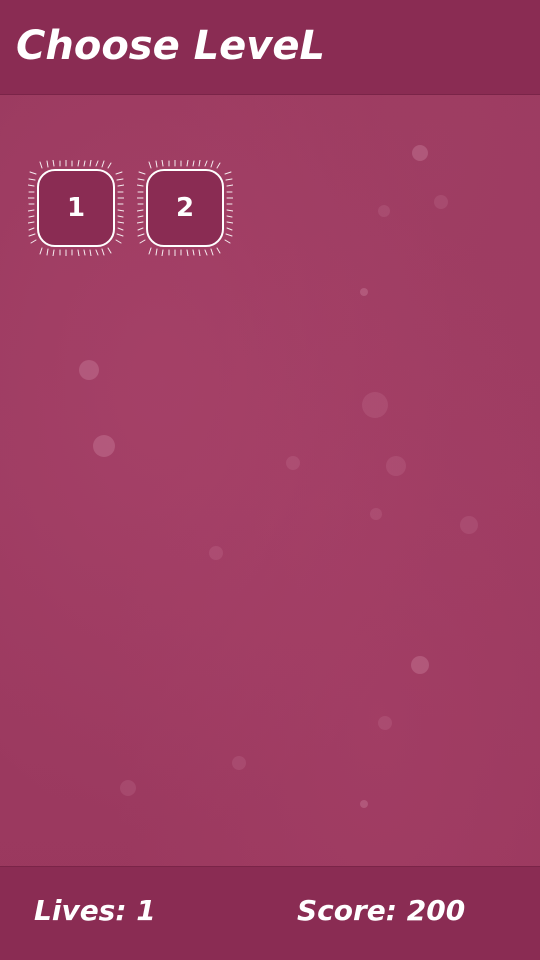 The image size is (540, 960). I want to click on page-title: Choose LeveL, so click(170, 46).